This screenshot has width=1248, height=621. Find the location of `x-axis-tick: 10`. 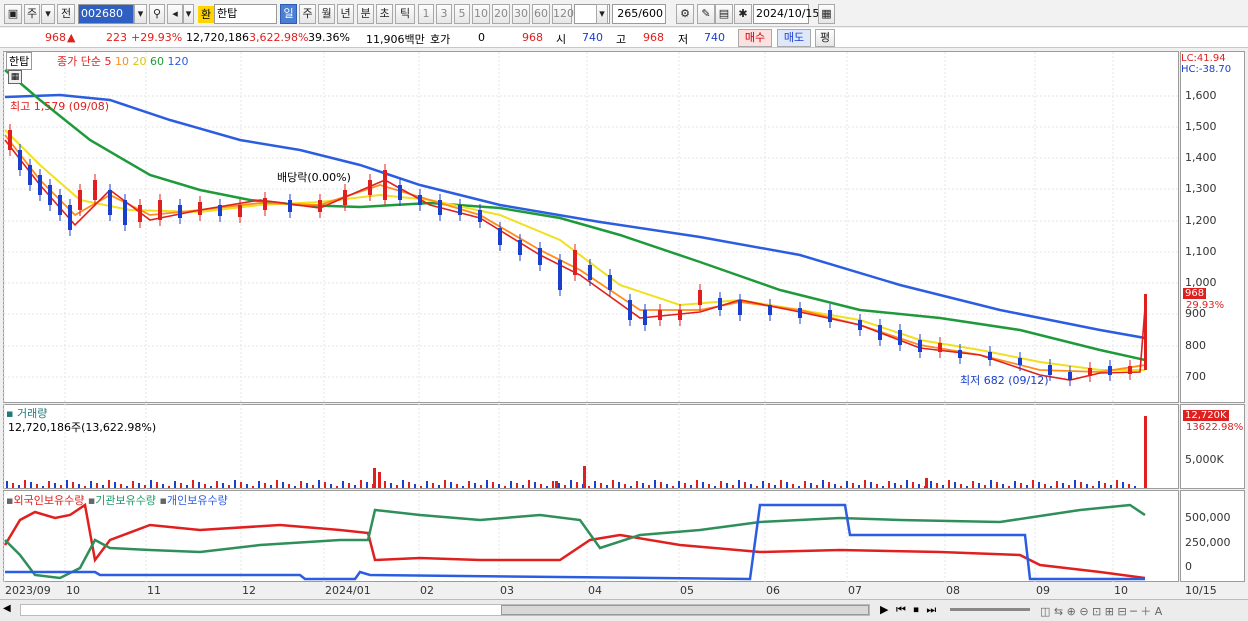

x-axis-tick: 10 is located at coordinates (1121, 590).